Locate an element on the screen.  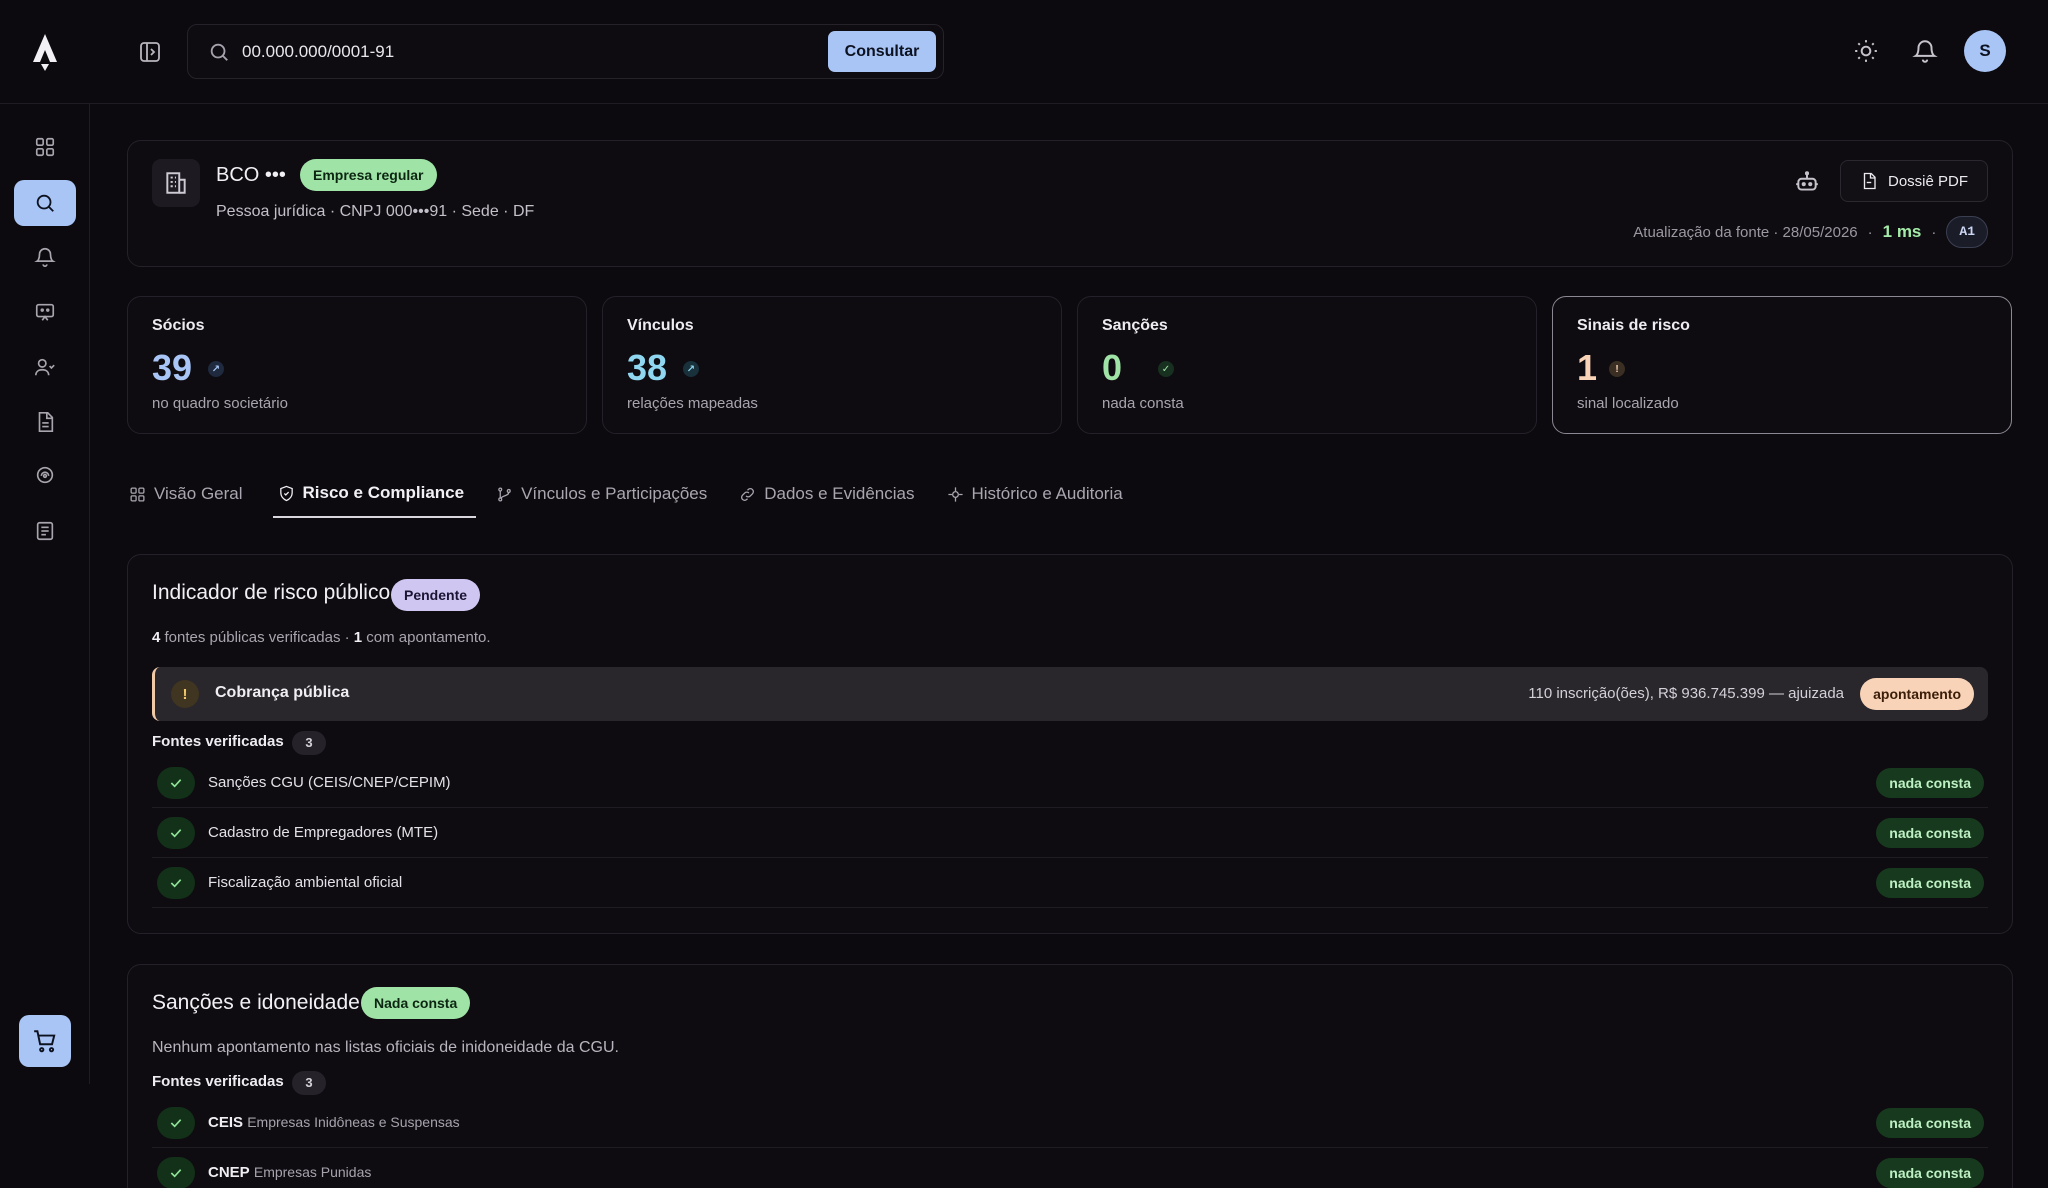
source-desc: Empresas Inidôneas e Suspensas is located at coordinates (353, 1122).